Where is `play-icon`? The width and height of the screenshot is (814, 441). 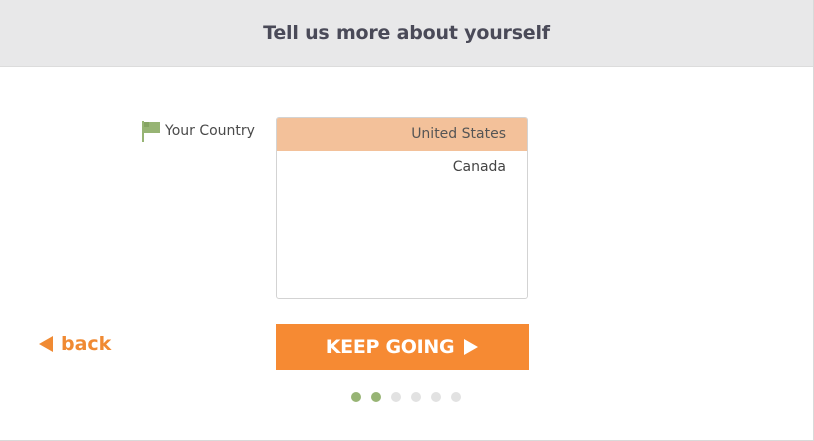
play-icon is located at coordinates (471, 347).